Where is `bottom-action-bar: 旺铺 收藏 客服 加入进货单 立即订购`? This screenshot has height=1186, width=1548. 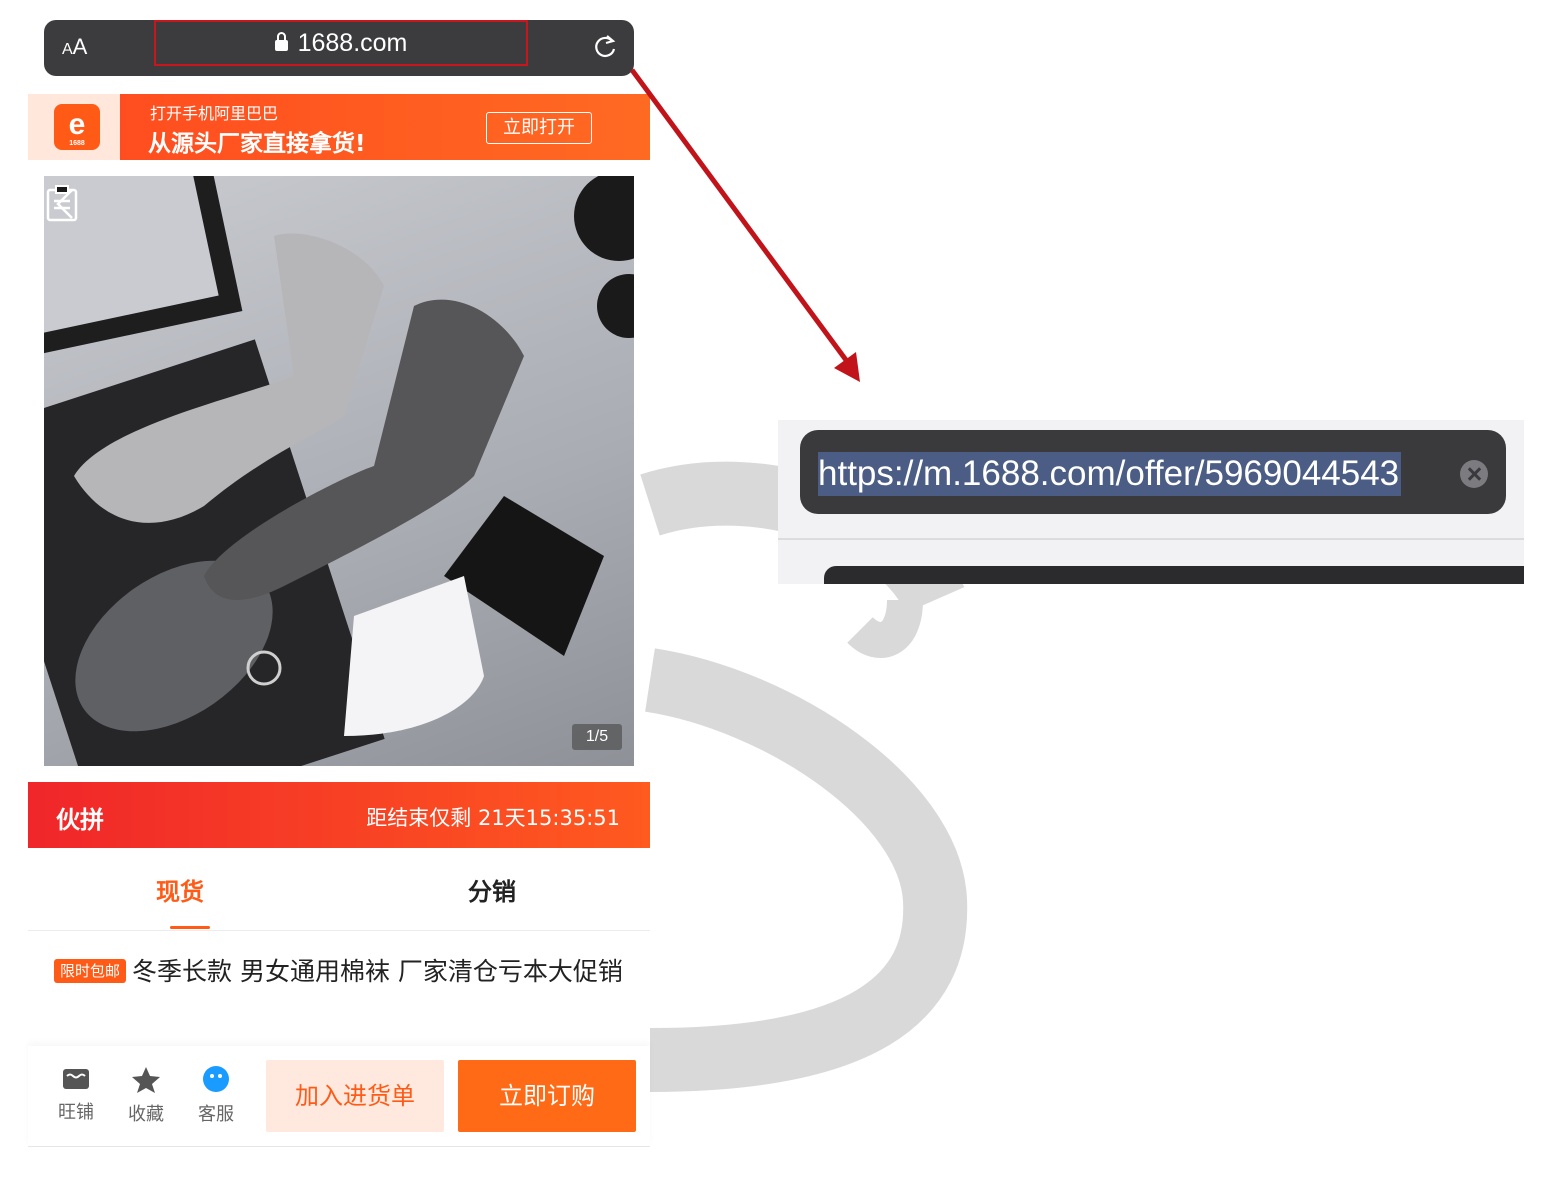
bottom-action-bar: 旺铺 收藏 客服 加入进货单 立即订购 is located at coordinates (339, 1096).